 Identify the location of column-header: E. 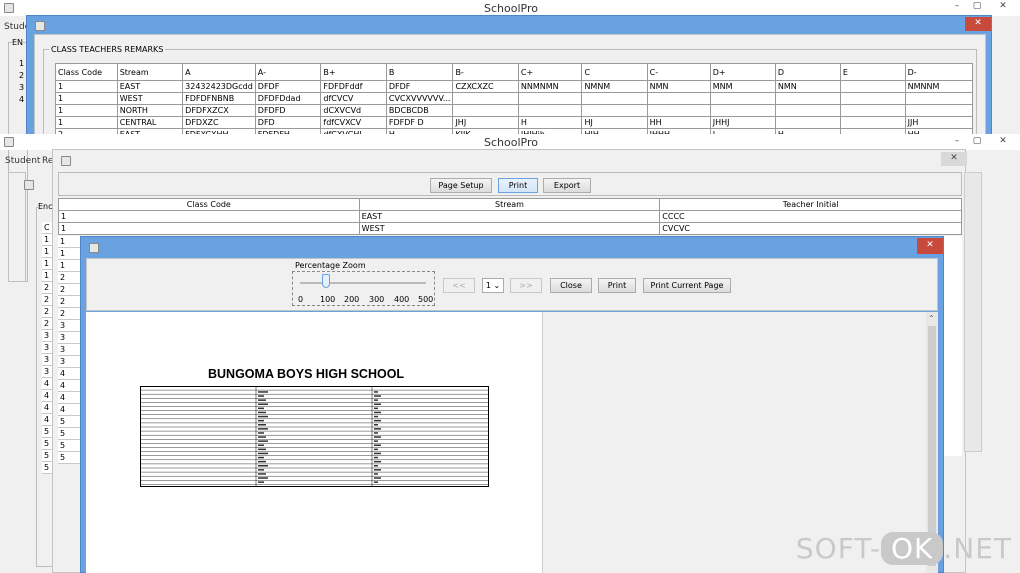
(872, 72).